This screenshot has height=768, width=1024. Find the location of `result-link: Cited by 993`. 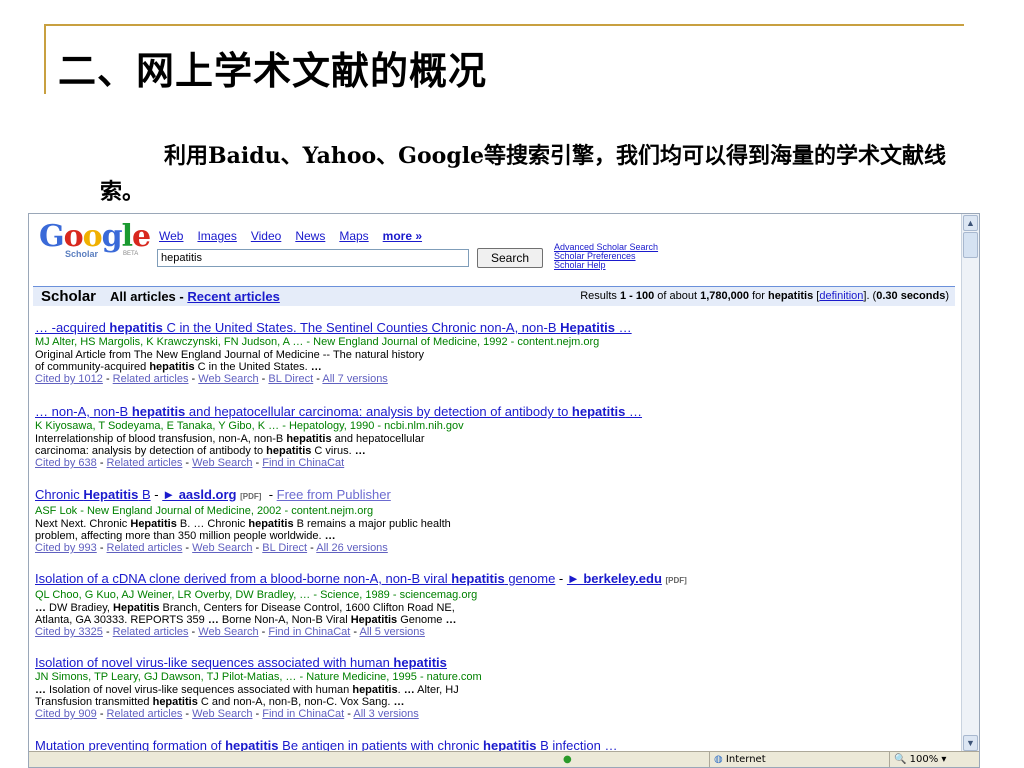

result-link: Cited by 993 is located at coordinates (66, 548).